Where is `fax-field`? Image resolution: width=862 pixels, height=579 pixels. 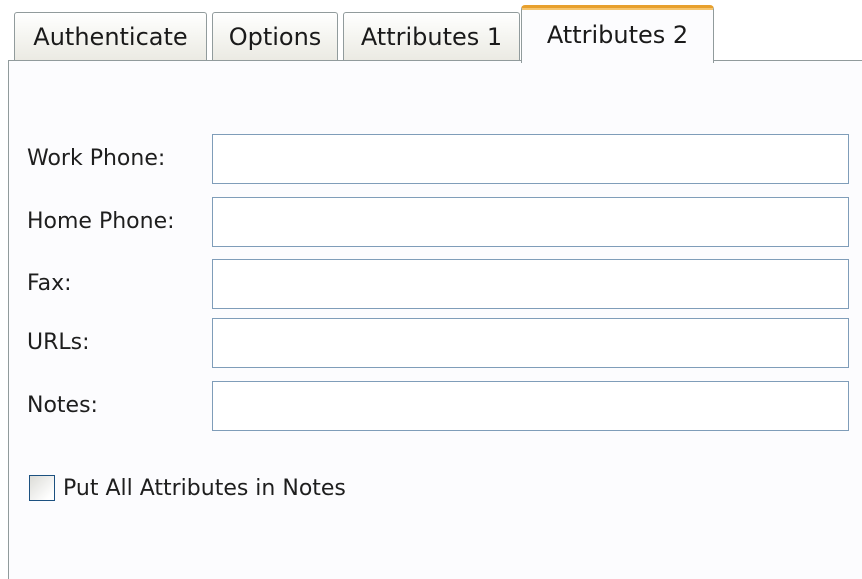 fax-field is located at coordinates (530, 284).